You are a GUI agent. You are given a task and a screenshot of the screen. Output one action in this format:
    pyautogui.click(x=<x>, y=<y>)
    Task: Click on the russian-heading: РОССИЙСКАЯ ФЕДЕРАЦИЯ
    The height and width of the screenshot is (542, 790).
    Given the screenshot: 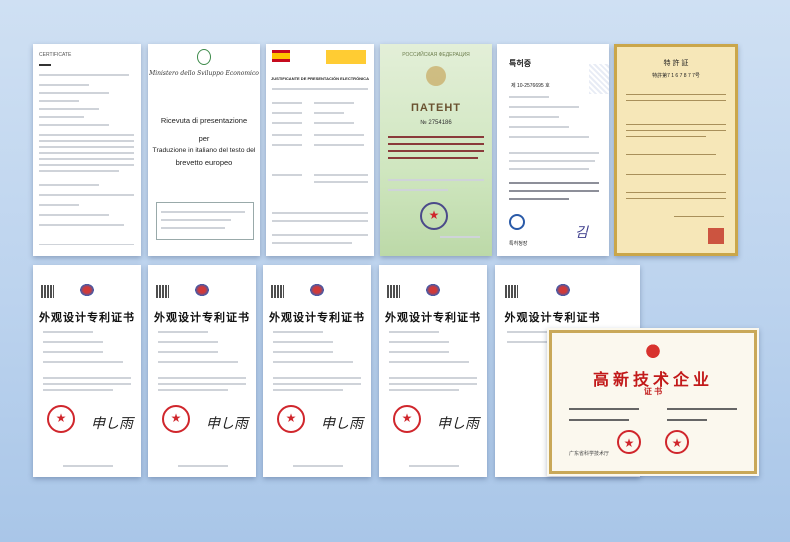 What is the action you would take?
    pyautogui.click(x=436, y=55)
    